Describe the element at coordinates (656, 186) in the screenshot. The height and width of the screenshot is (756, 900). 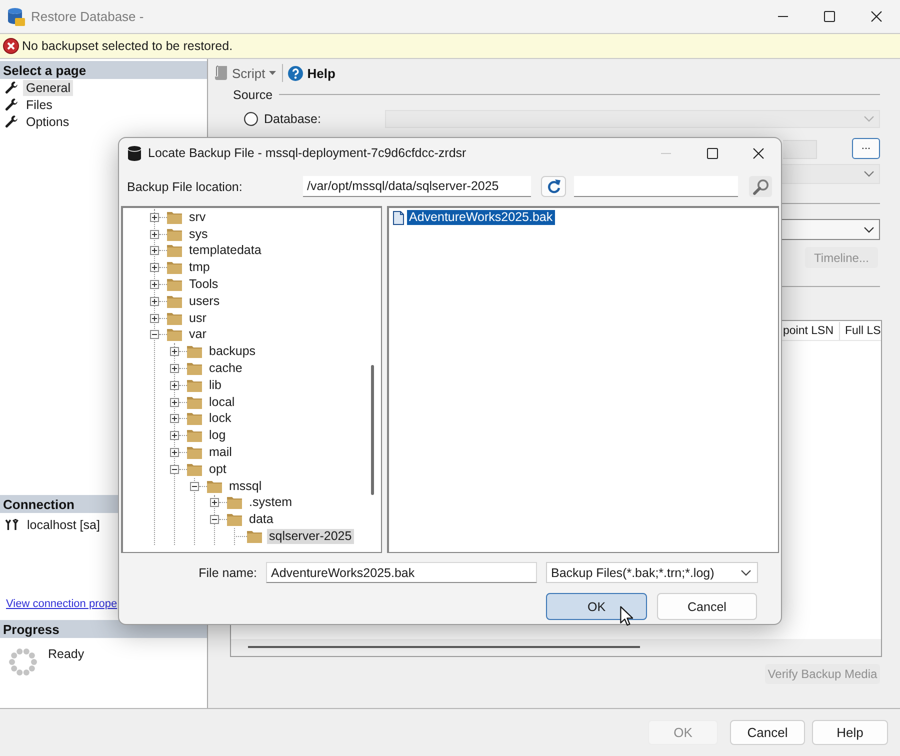
I see `search-field` at that location.